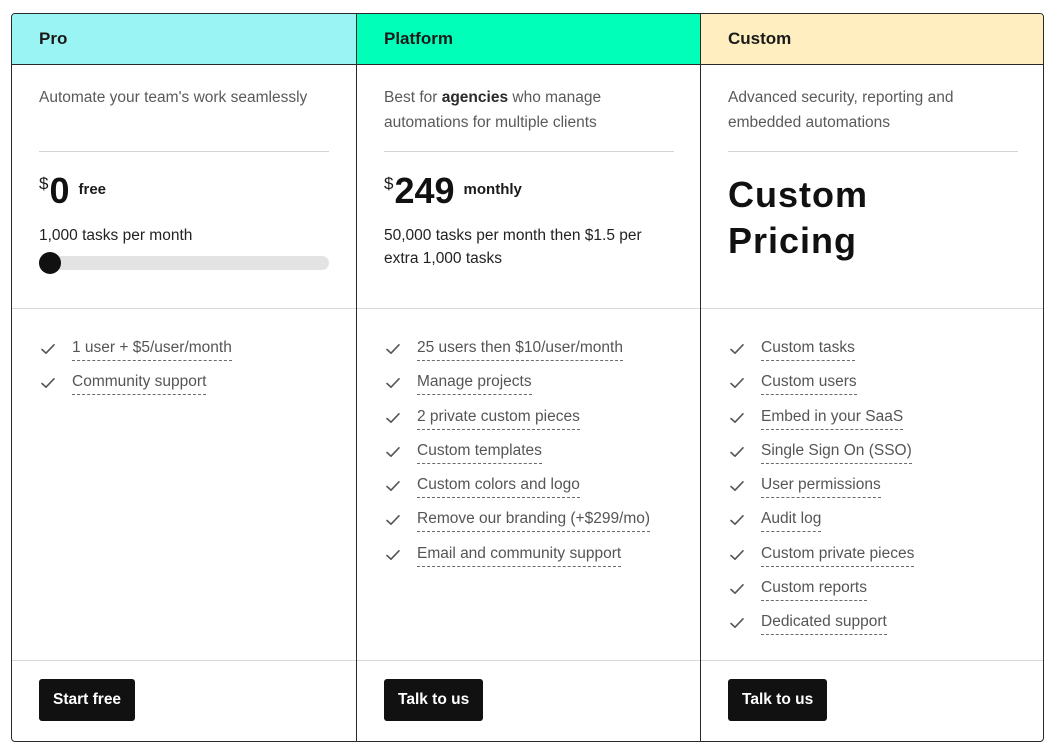  What do you see at coordinates (92, 189) in the screenshot?
I see `price-period: free` at bounding box center [92, 189].